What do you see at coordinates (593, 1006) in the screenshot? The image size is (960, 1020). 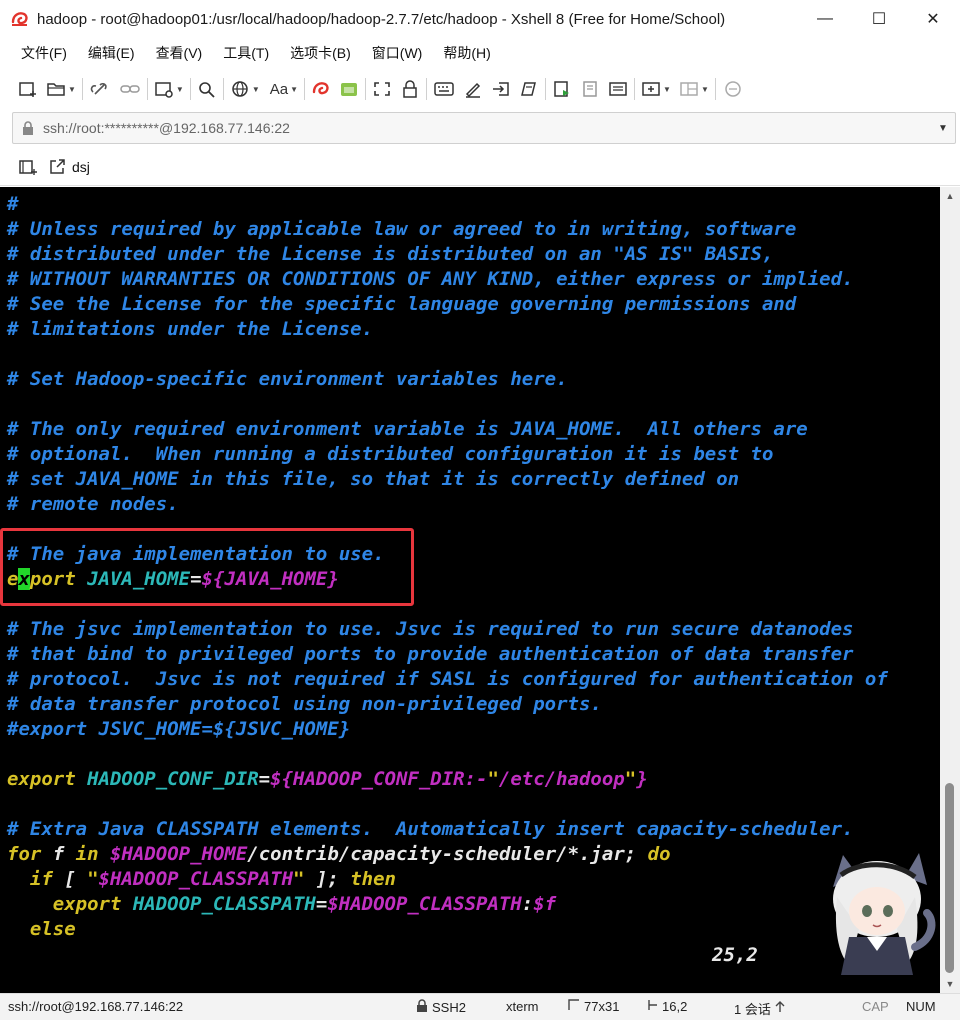 I see `status-size: 77x31` at bounding box center [593, 1006].